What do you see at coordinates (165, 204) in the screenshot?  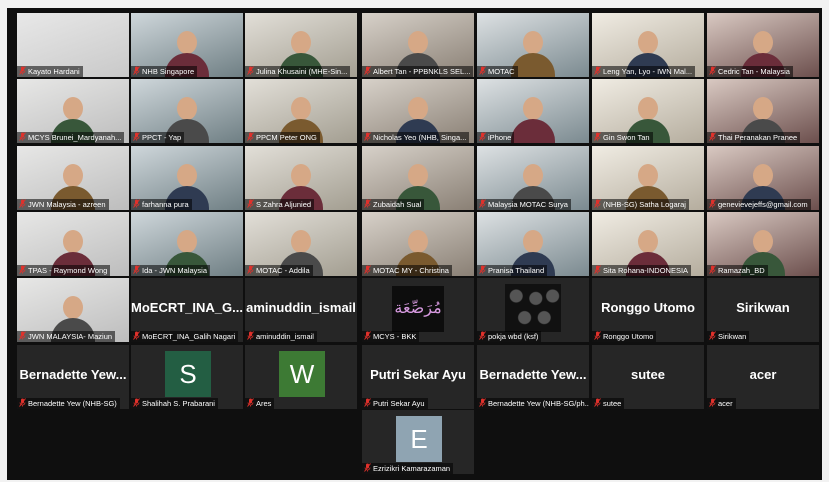 I see `participant-name: farhanna pura` at bounding box center [165, 204].